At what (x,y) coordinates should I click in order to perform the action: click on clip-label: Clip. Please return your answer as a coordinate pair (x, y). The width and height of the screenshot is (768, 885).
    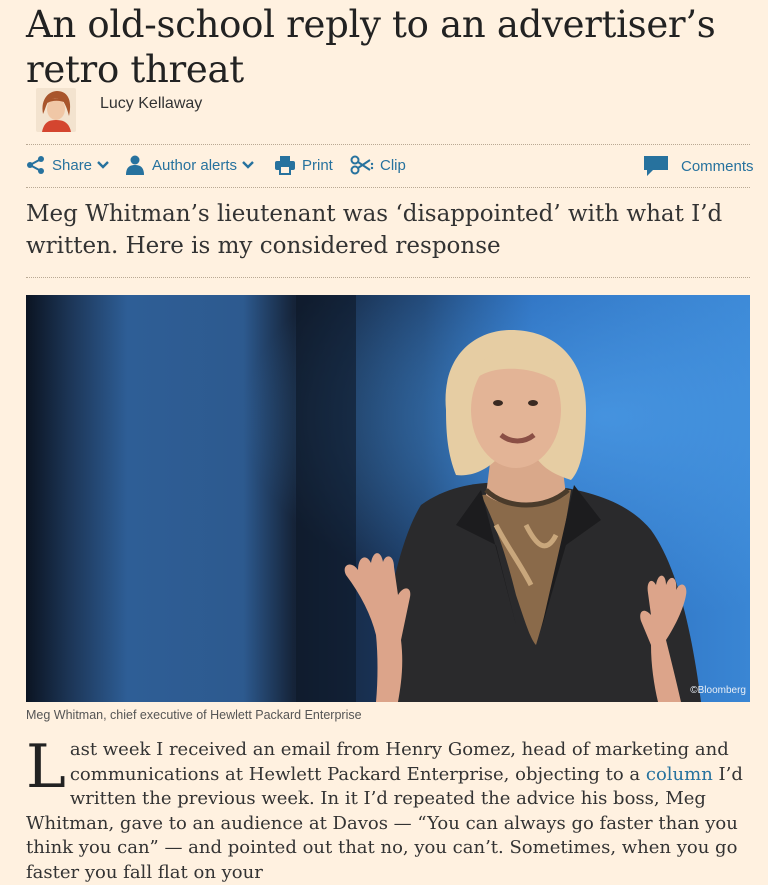
    Looking at the image, I should click on (393, 165).